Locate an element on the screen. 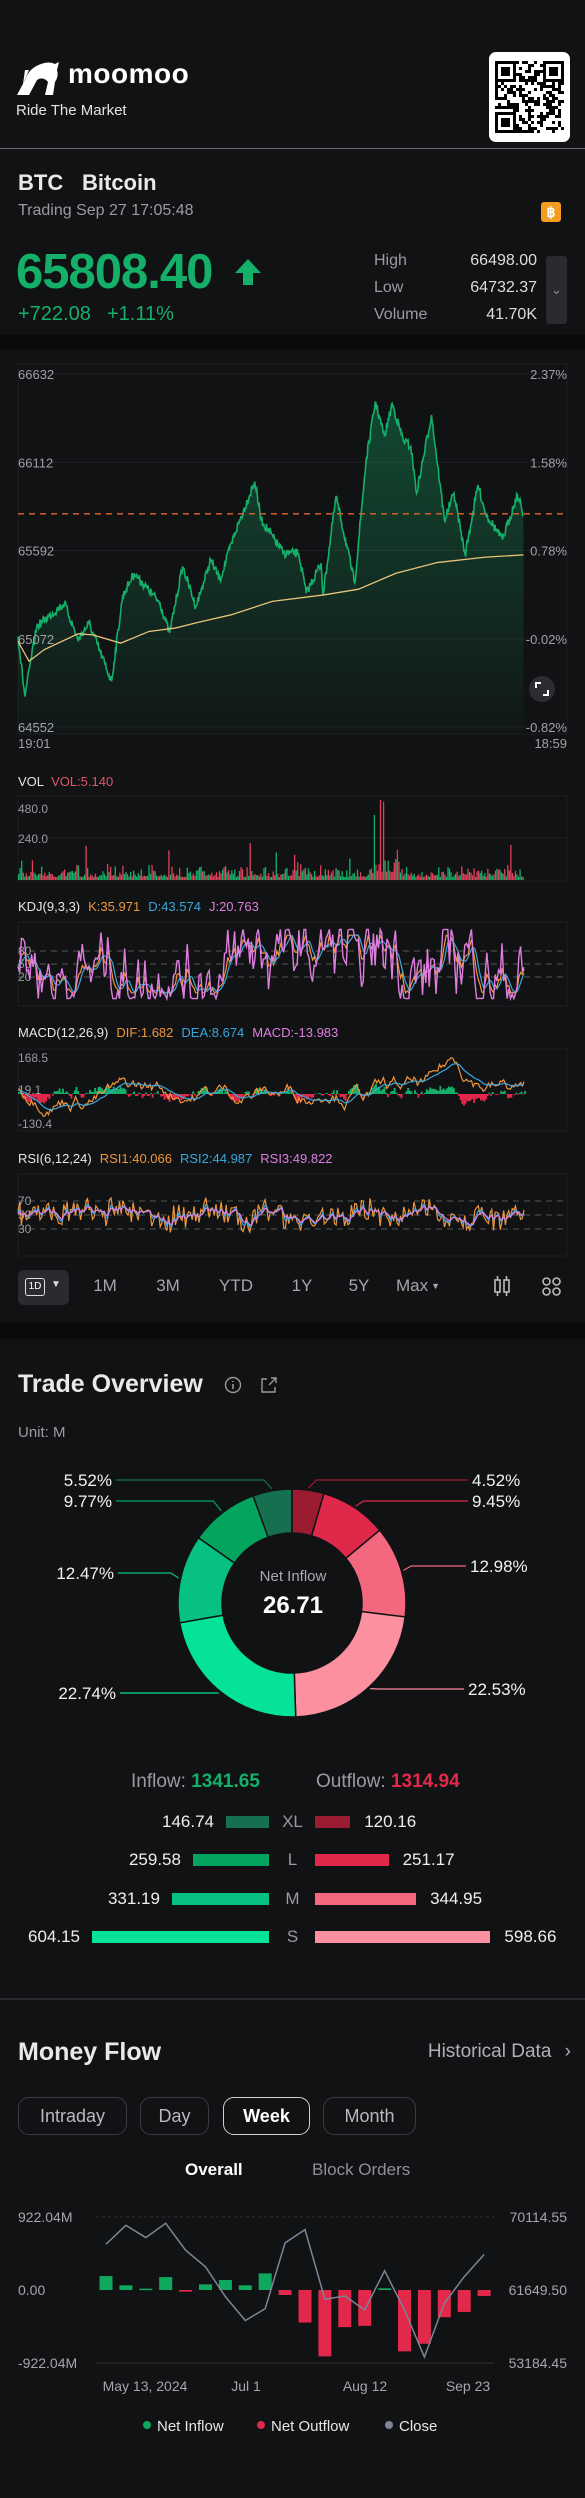 The image size is (585, 2498). y-right-tick-label: 70114.55 is located at coordinates (539, 2217).